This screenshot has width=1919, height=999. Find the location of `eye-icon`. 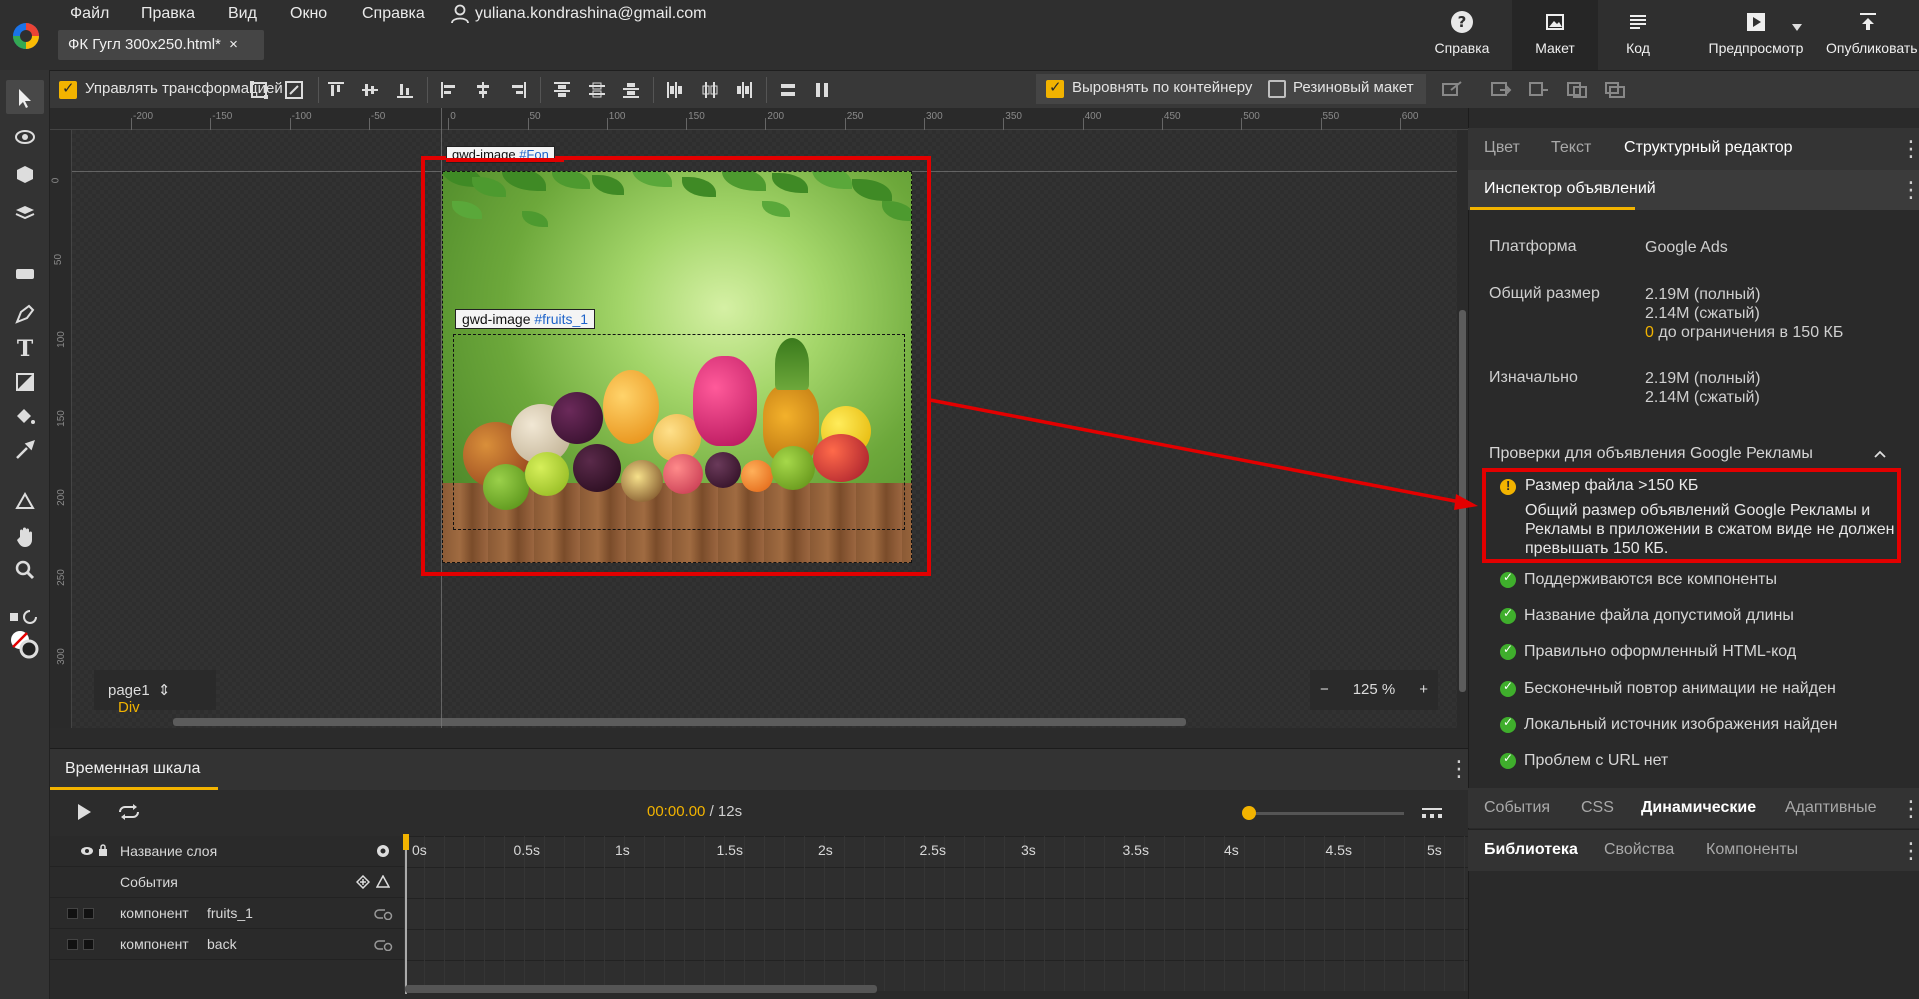

eye-icon is located at coordinates (87, 851).